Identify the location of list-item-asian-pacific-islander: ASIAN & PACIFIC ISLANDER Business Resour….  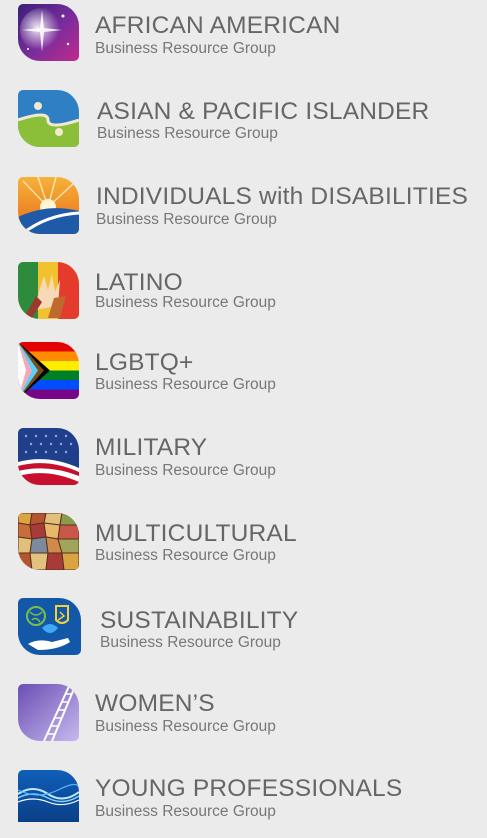
(243, 123).